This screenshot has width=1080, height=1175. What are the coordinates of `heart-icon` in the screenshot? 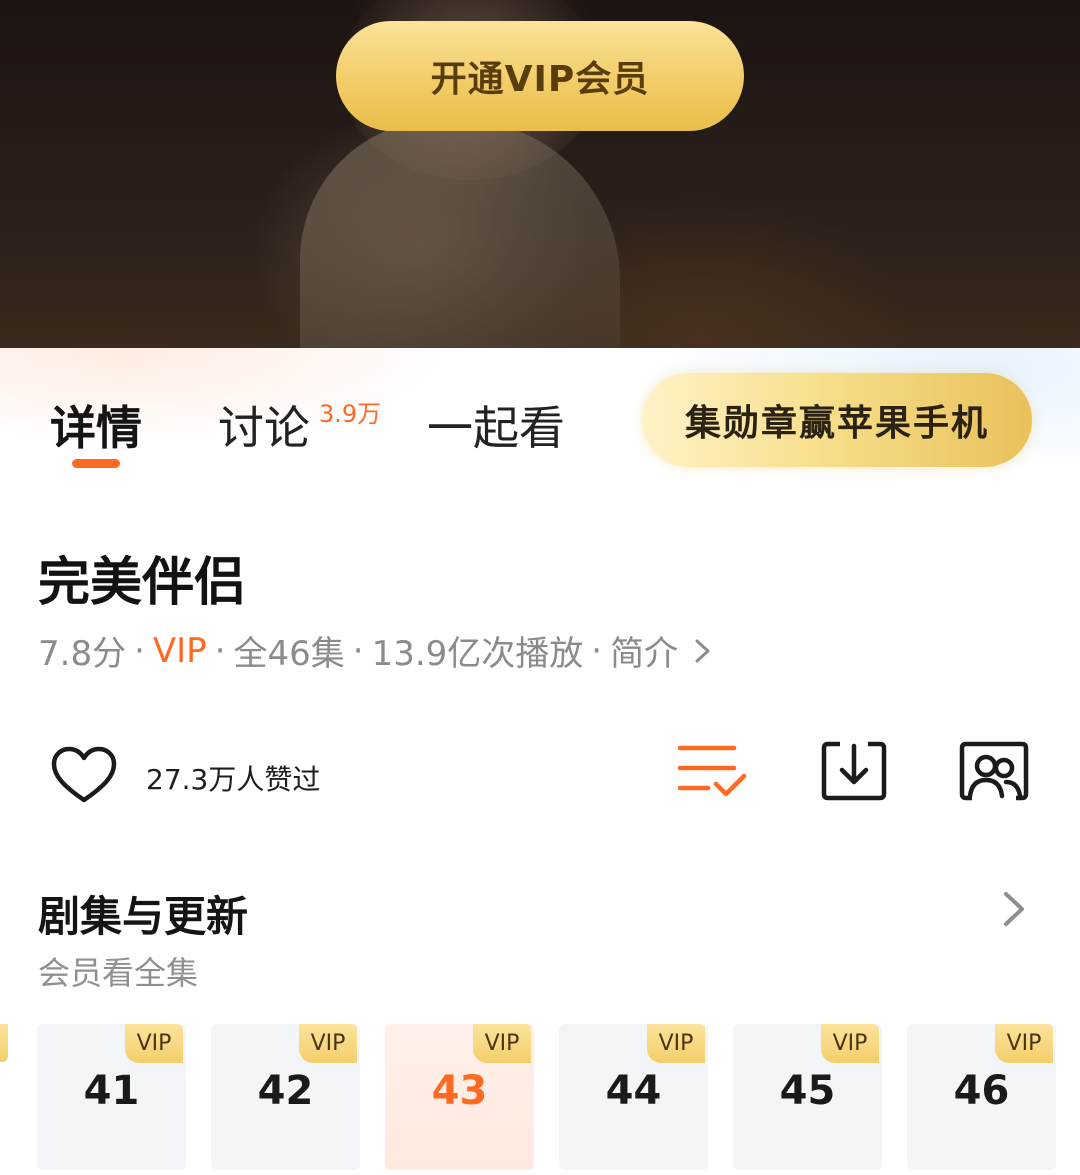 It's located at (84, 775).